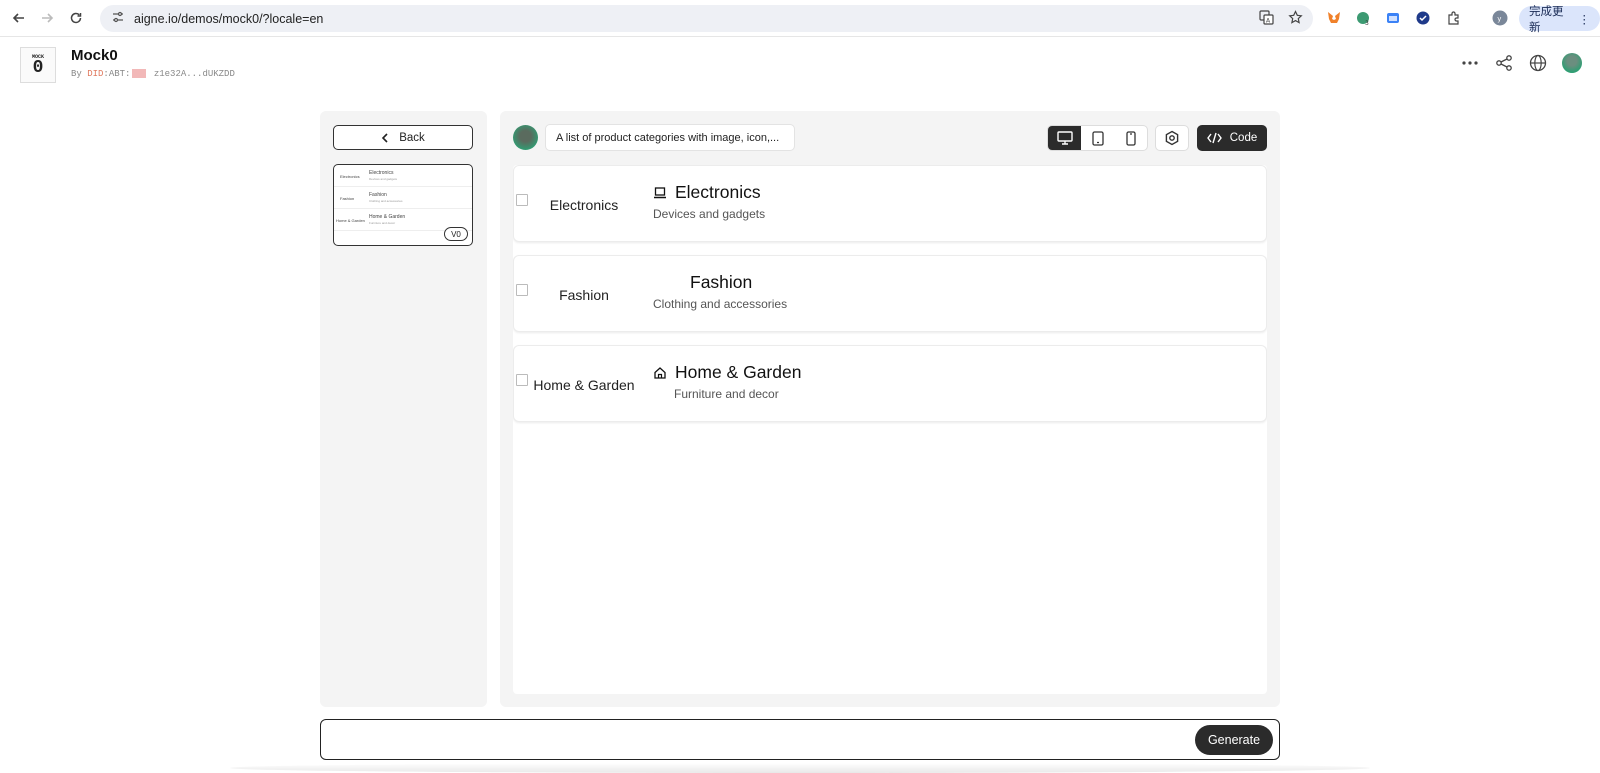 Image resolution: width=1600 pixels, height=773 pixels. What do you see at coordinates (706, 18) in the screenshot?
I see `address-bar: aigne.io/demos/mock0/?locale=en A` at bounding box center [706, 18].